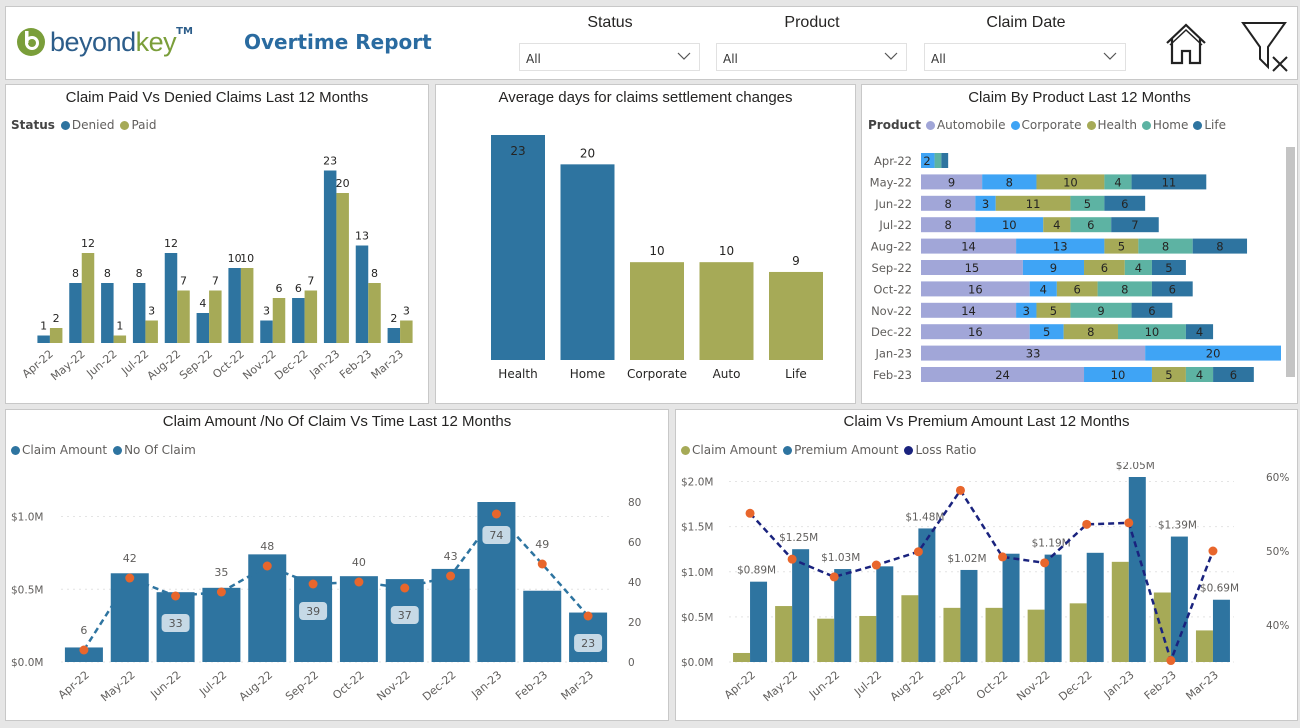 This screenshot has width=1300, height=728. I want to click on x-tick-label: Jun-22, so click(101, 363).